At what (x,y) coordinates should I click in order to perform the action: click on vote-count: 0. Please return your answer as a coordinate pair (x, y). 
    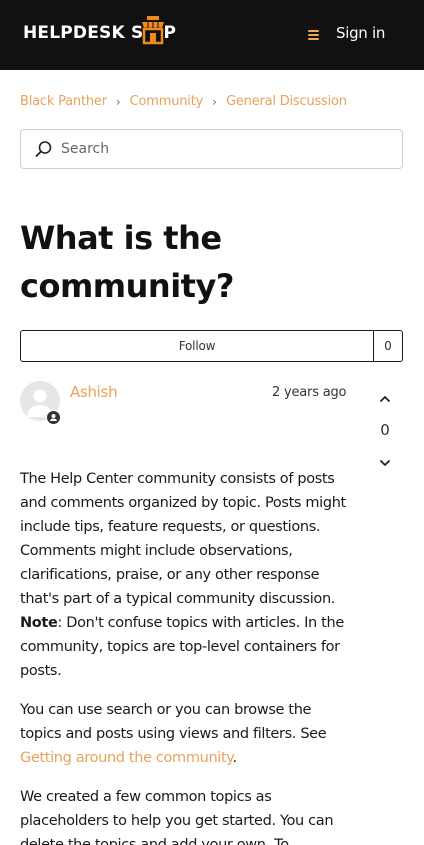
    Looking at the image, I should click on (385, 430).